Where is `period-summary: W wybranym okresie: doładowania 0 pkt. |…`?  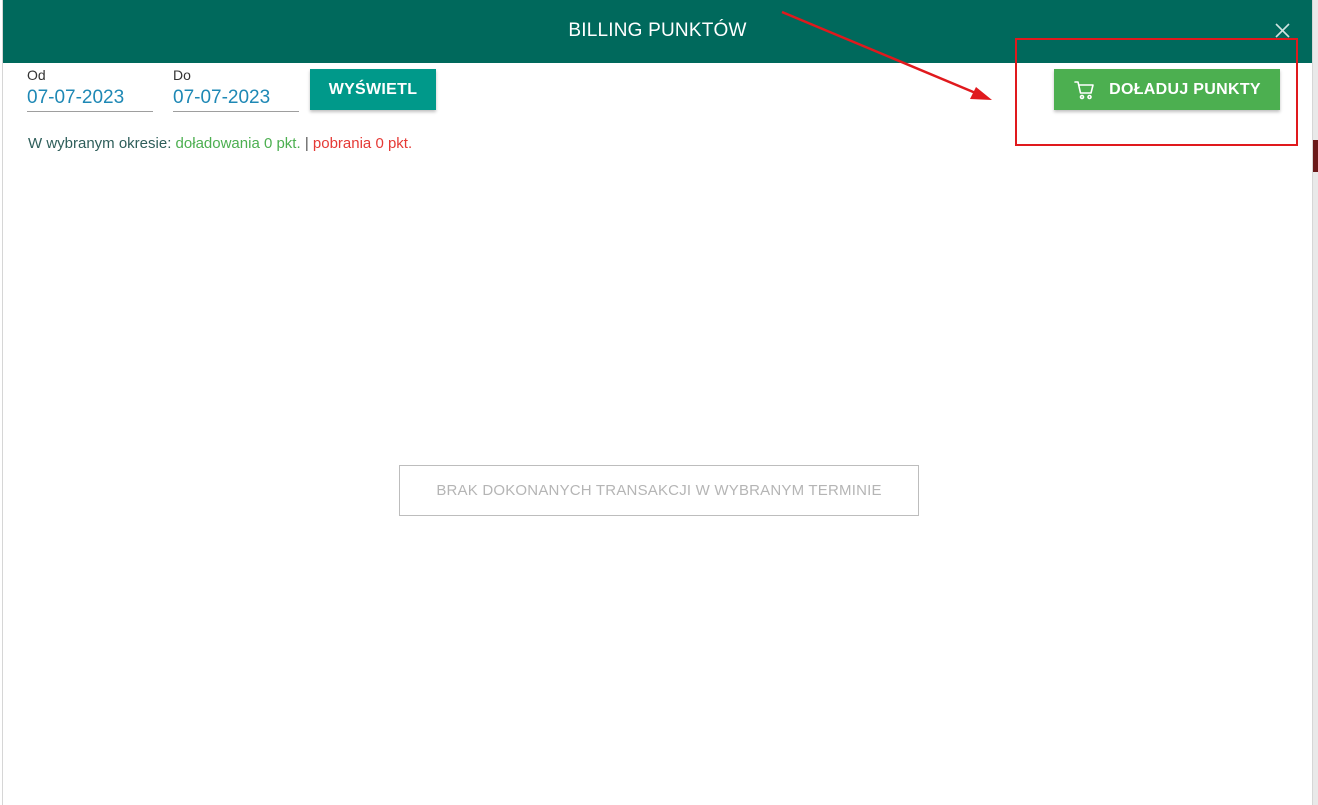
period-summary: W wybranym okresie: doładowania 0 pkt. |… is located at coordinates (220, 143).